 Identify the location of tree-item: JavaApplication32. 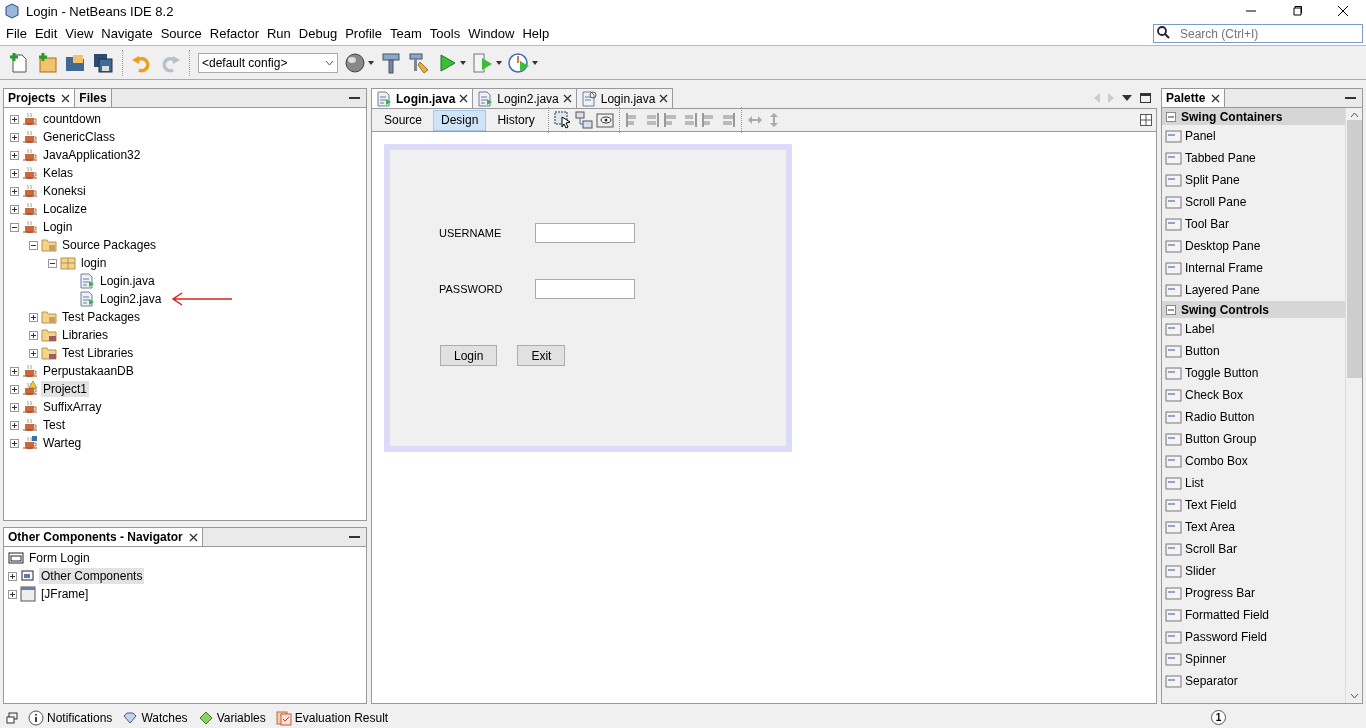
(92, 155).